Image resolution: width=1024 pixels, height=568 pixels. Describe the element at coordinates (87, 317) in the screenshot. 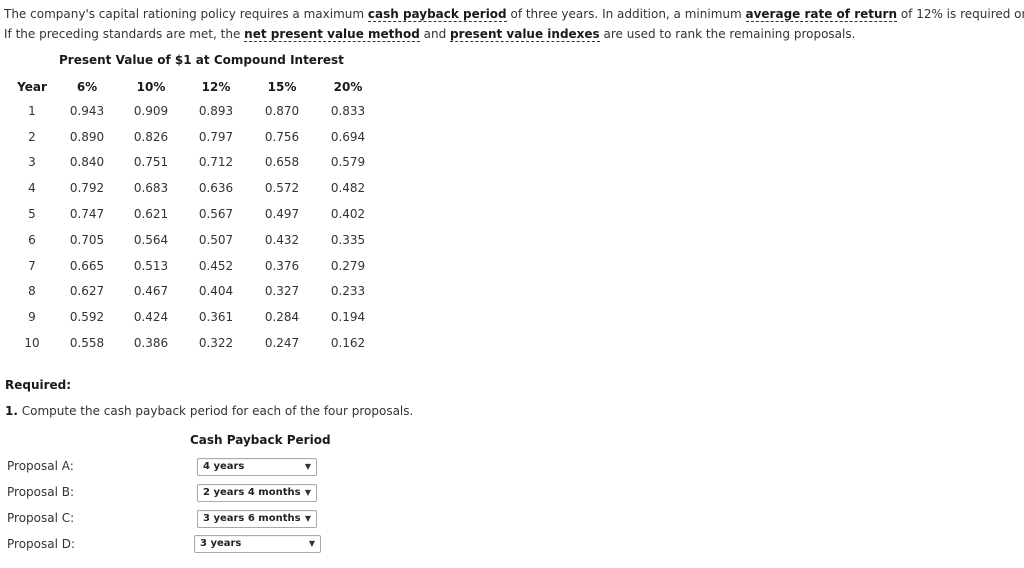

I see `cell-6pct: 0.592` at that location.